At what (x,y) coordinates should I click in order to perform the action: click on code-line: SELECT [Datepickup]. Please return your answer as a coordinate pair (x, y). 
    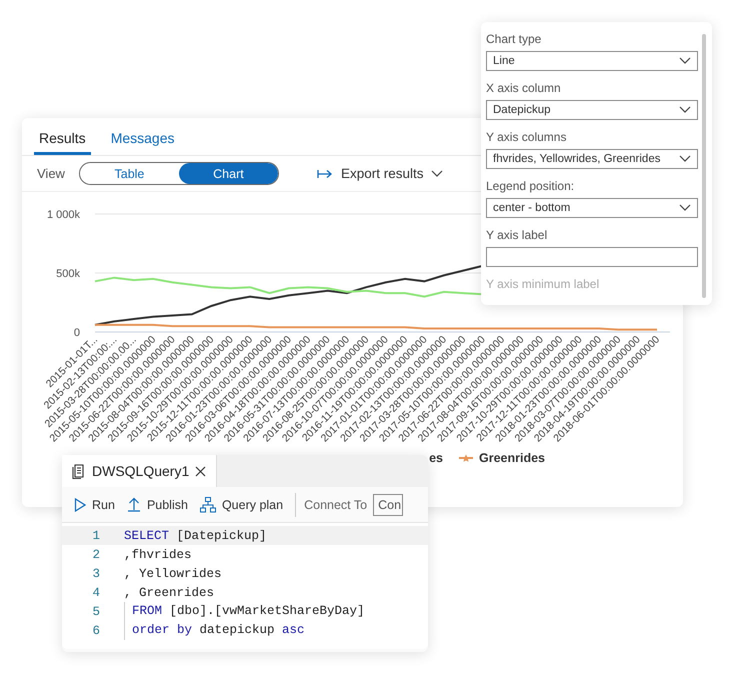
    Looking at the image, I should click on (195, 535).